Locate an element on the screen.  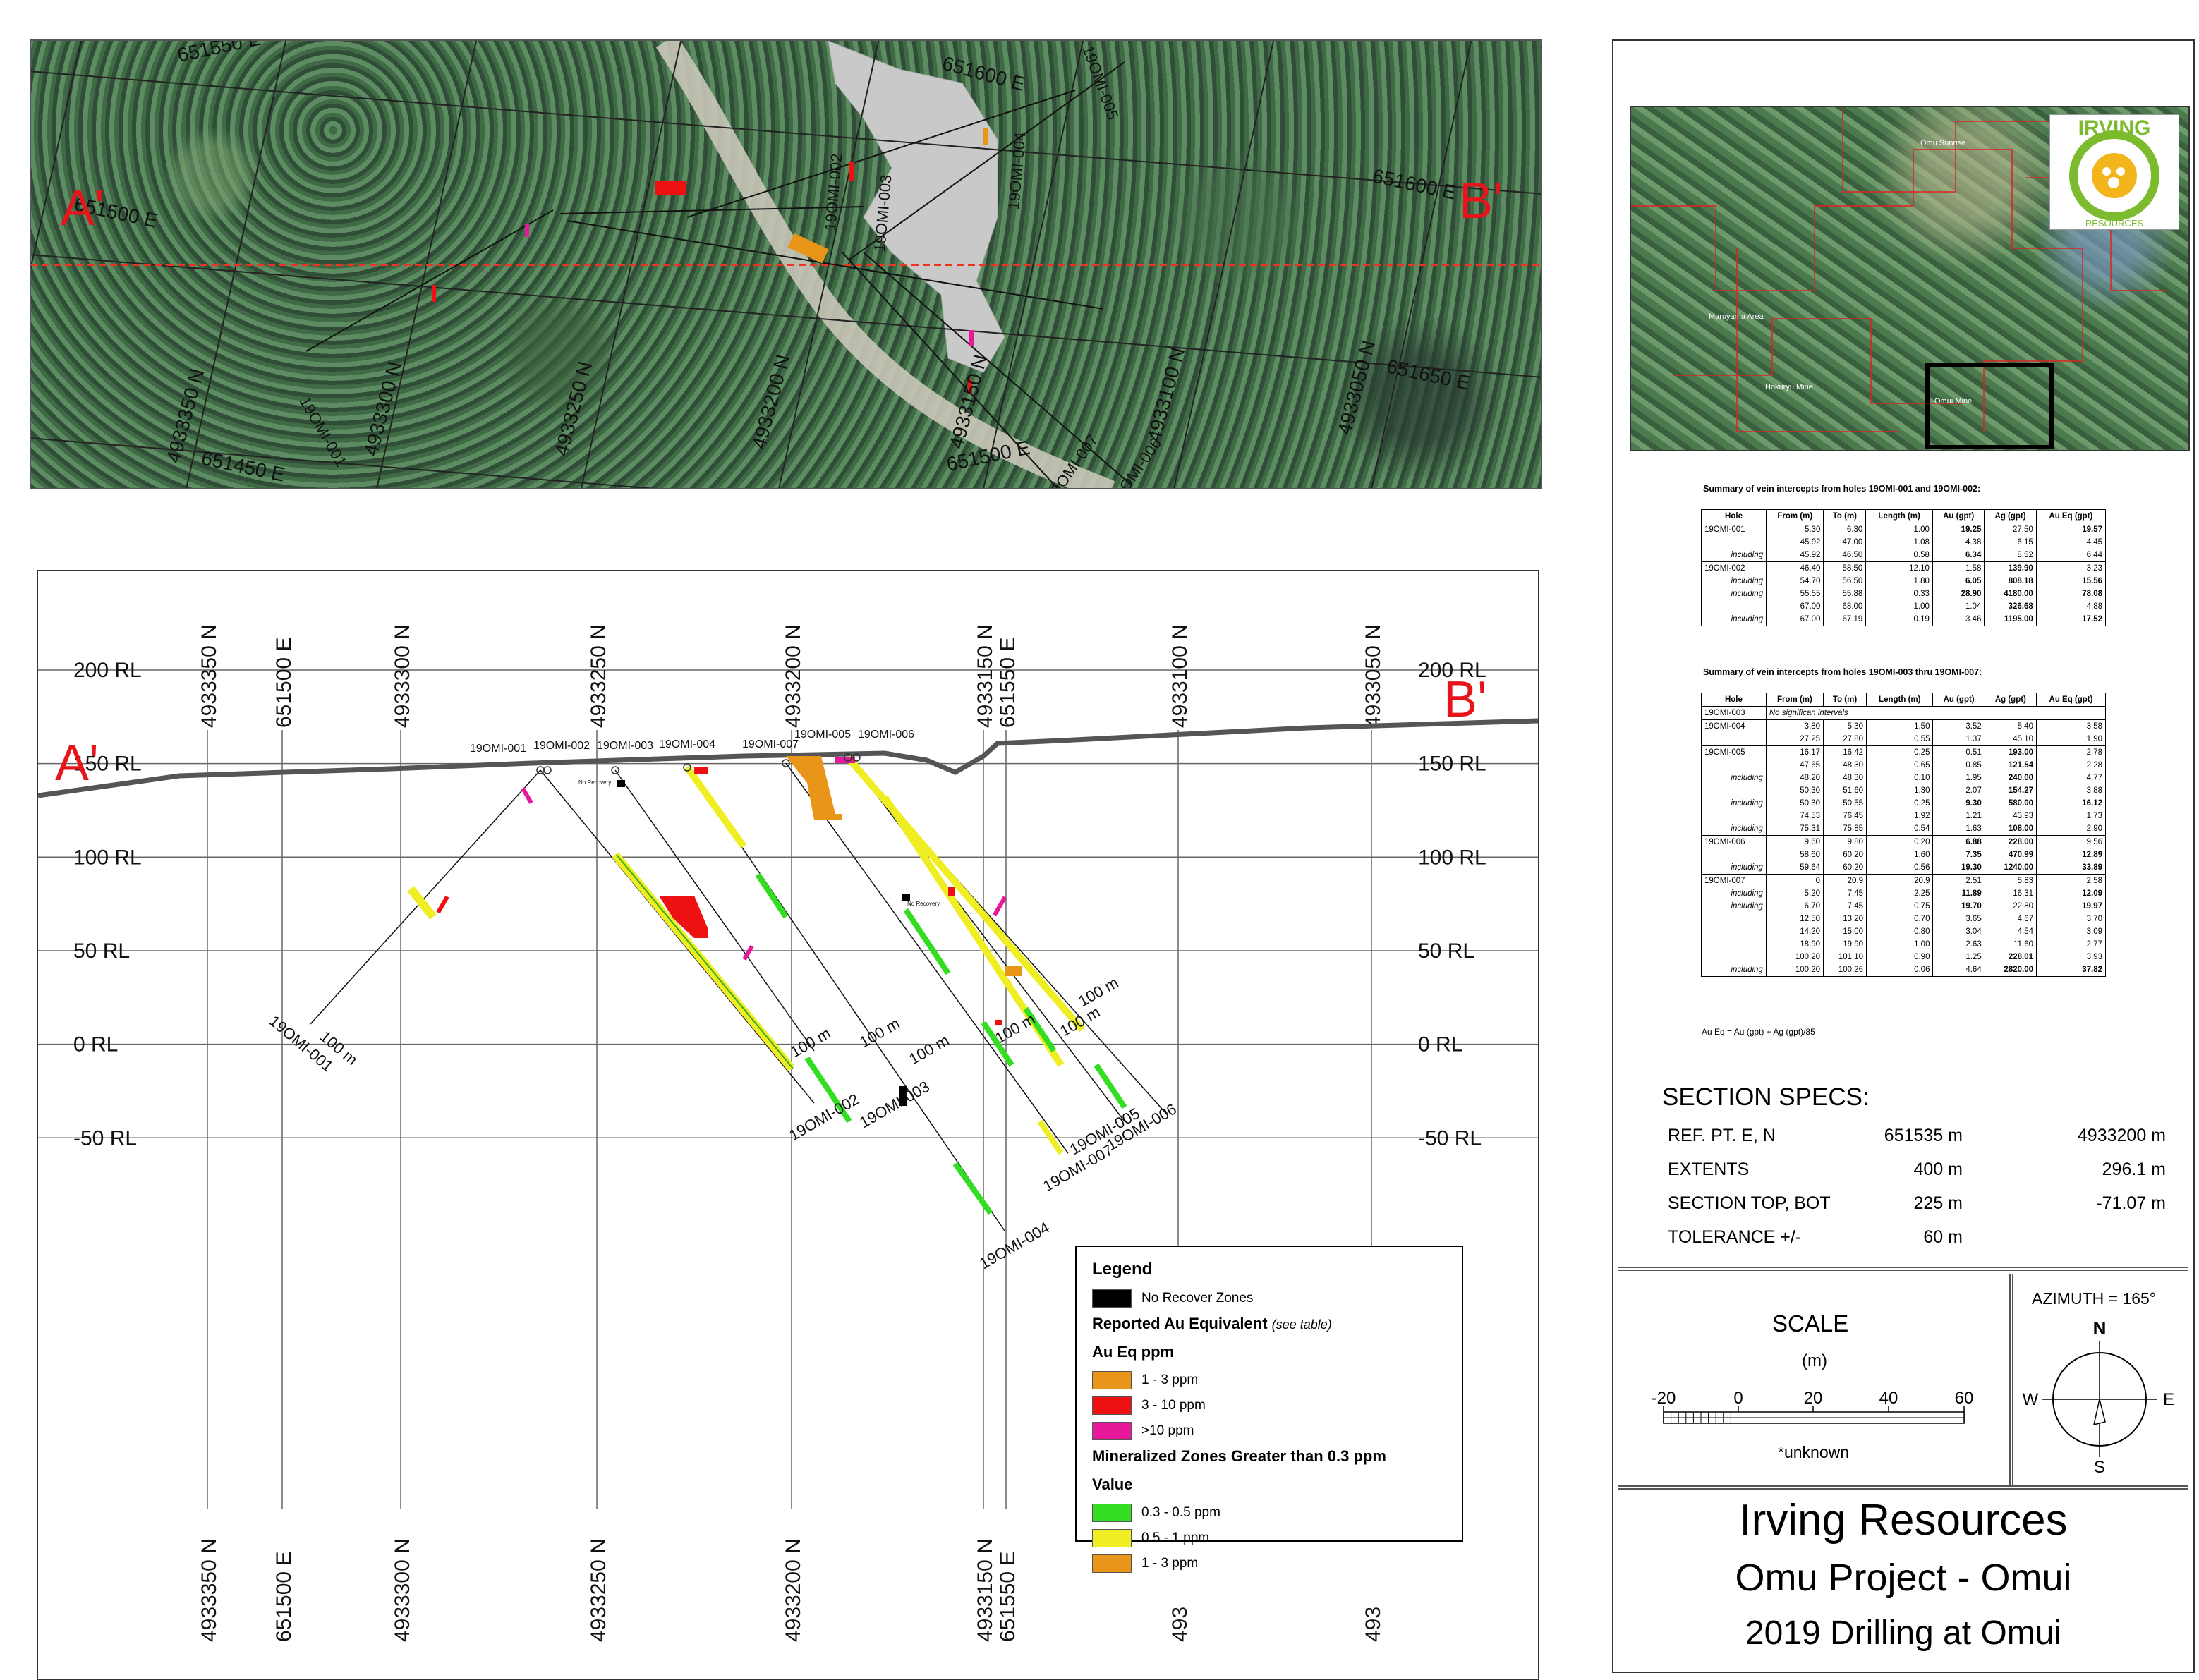
collar-label-003: 19OMI-003 is located at coordinates (625, 746).